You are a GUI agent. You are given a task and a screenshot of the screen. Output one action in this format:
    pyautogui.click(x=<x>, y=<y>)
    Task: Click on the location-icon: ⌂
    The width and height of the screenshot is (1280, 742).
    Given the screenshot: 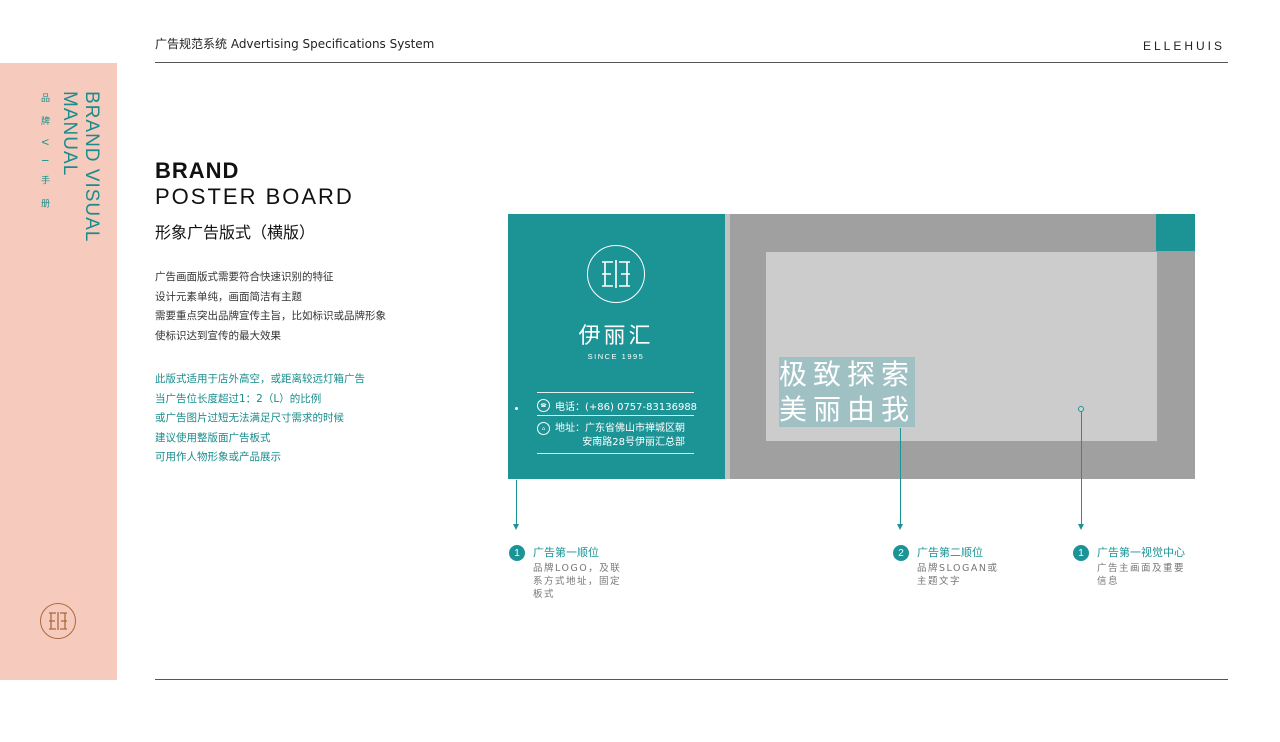 What is the action you would take?
    pyautogui.click(x=543, y=428)
    